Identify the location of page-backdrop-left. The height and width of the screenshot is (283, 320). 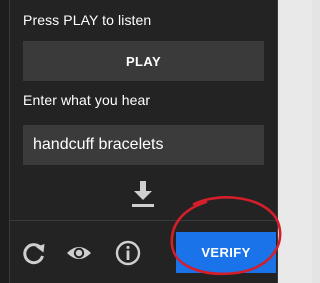
(4, 141).